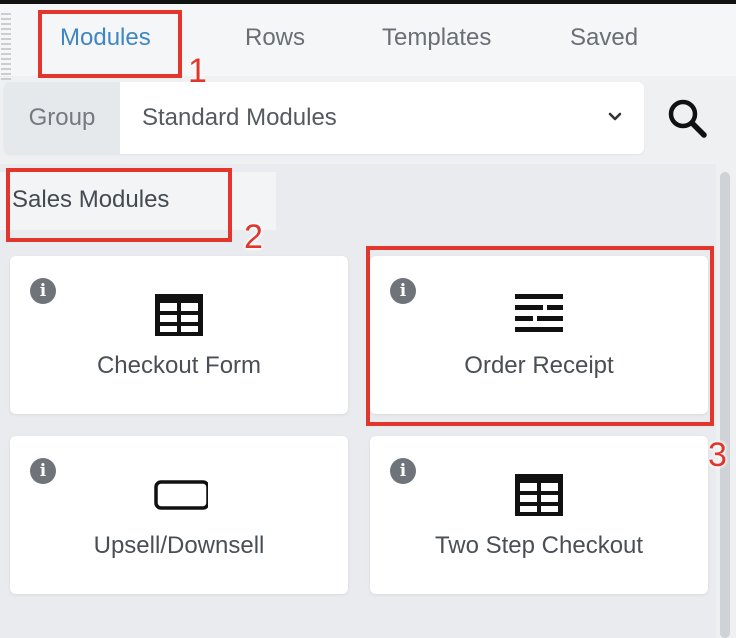 Image resolution: width=736 pixels, height=638 pixels. I want to click on annotation-number-1: 1, so click(197, 71).